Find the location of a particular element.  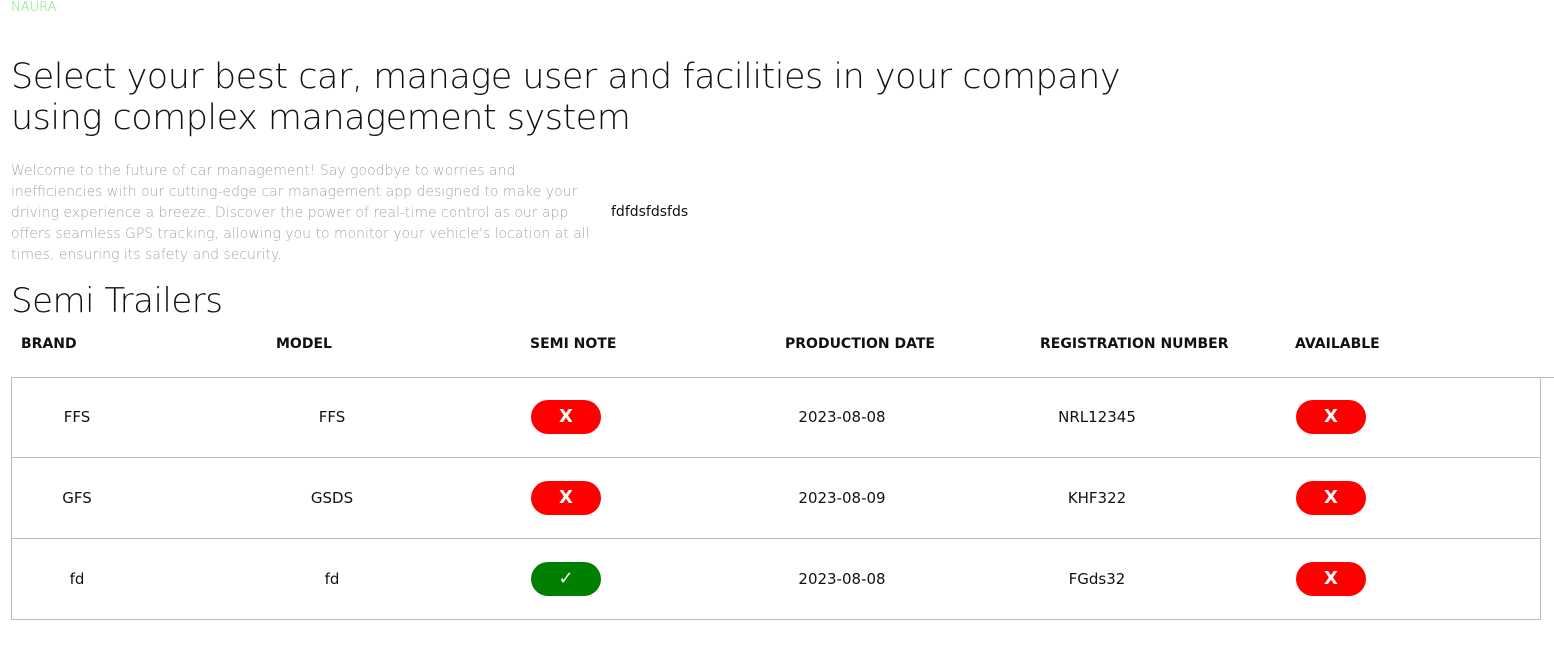

cell-brand: GFS is located at coordinates (77, 498).